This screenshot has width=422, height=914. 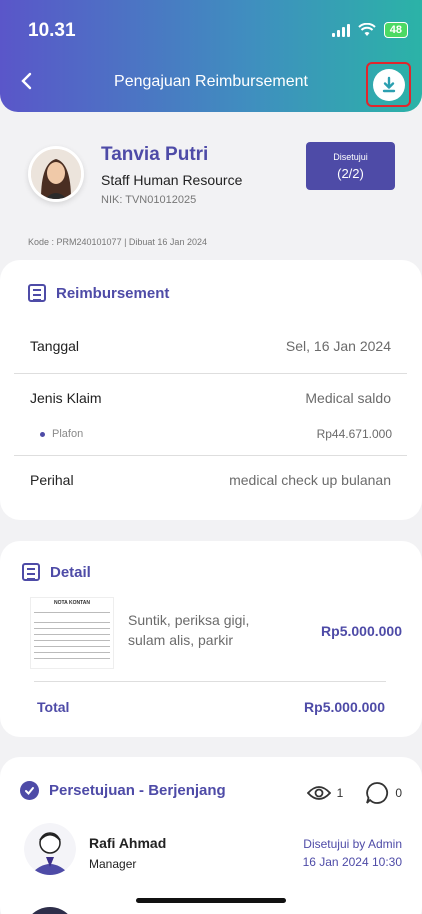 What do you see at coordinates (350, 173) in the screenshot?
I see `status-count: (2/2)` at bounding box center [350, 173].